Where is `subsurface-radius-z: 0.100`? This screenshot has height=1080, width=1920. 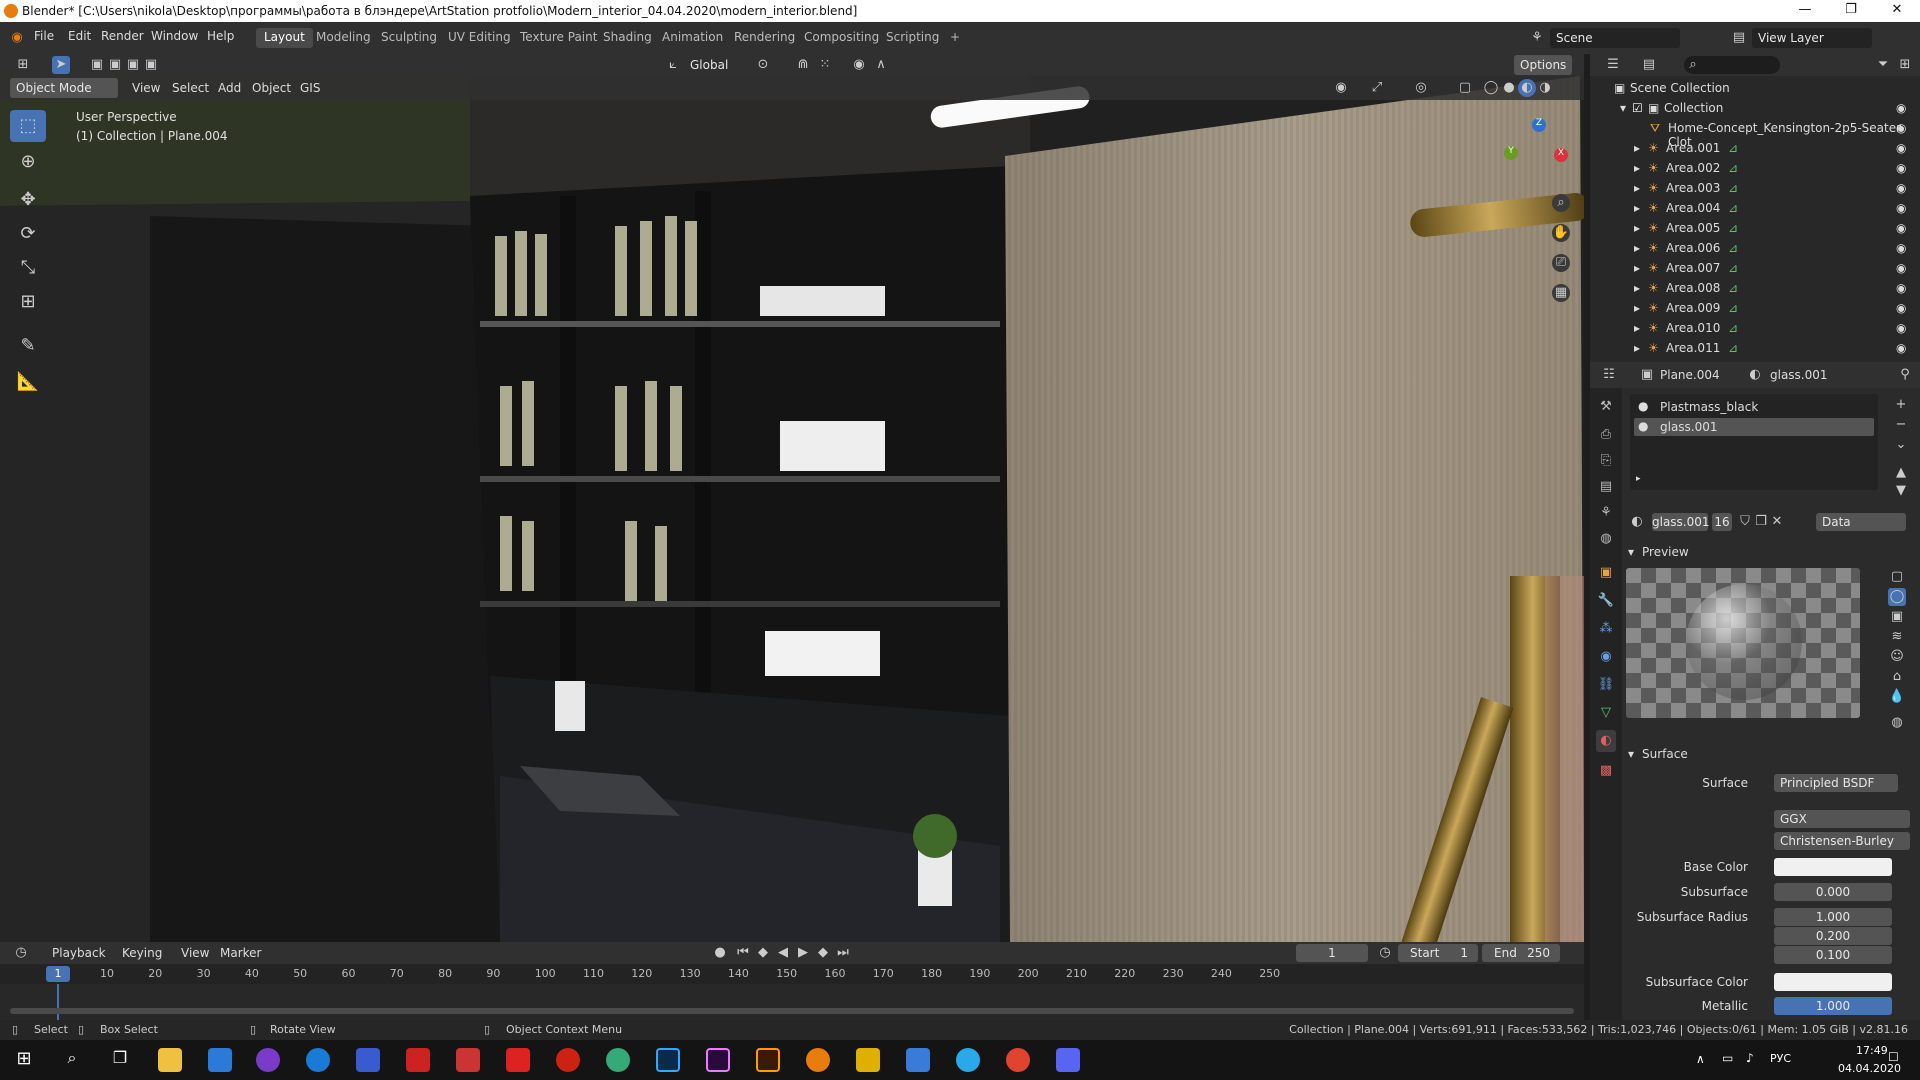 subsurface-radius-z: 0.100 is located at coordinates (1833, 955).